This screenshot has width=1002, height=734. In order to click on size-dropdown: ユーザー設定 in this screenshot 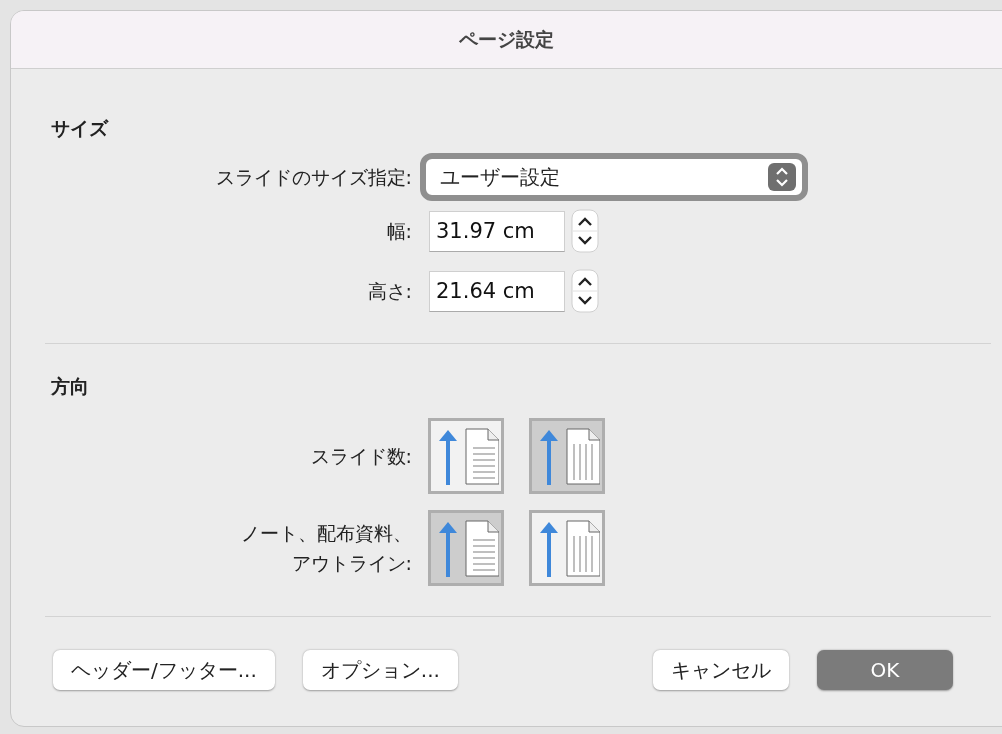, I will do `click(614, 177)`.